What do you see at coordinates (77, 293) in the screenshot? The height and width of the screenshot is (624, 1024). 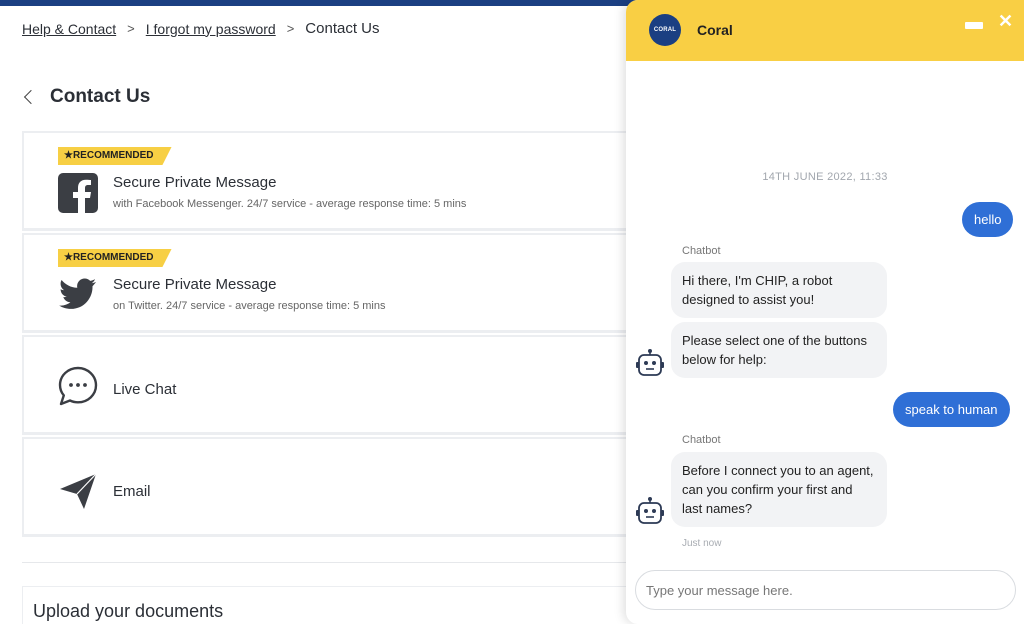 I see `twitter-icon` at bounding box center [77, 293].